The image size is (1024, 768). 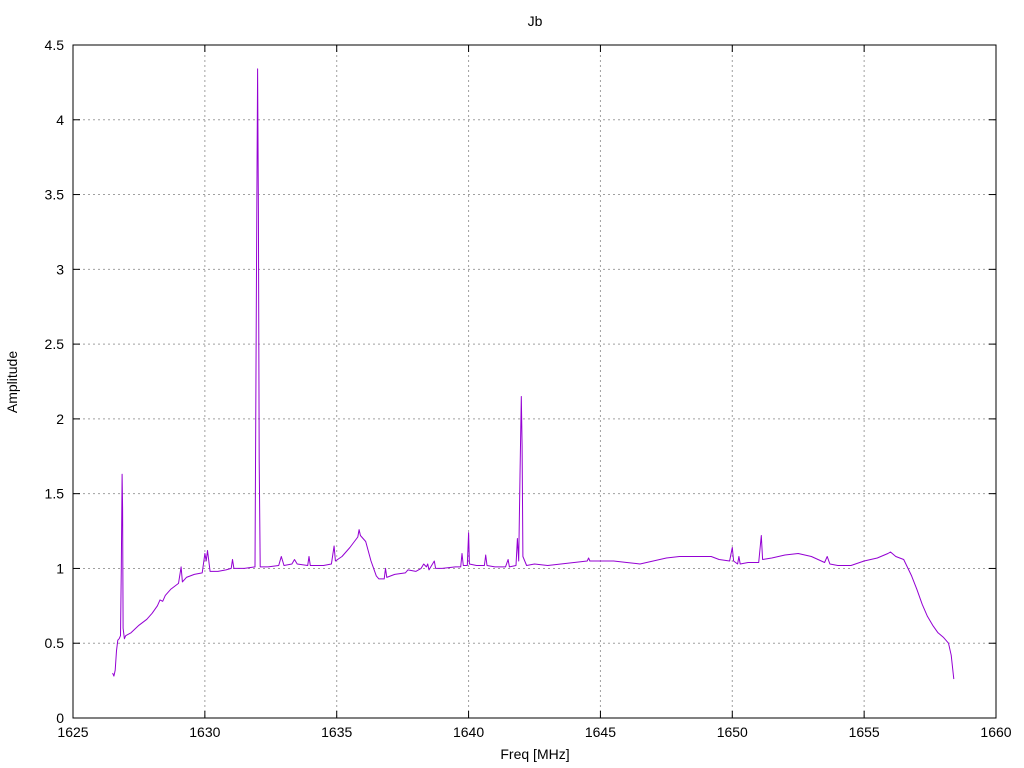 I want to click on x-tick-label: 1650, so click(x=732, y=732).